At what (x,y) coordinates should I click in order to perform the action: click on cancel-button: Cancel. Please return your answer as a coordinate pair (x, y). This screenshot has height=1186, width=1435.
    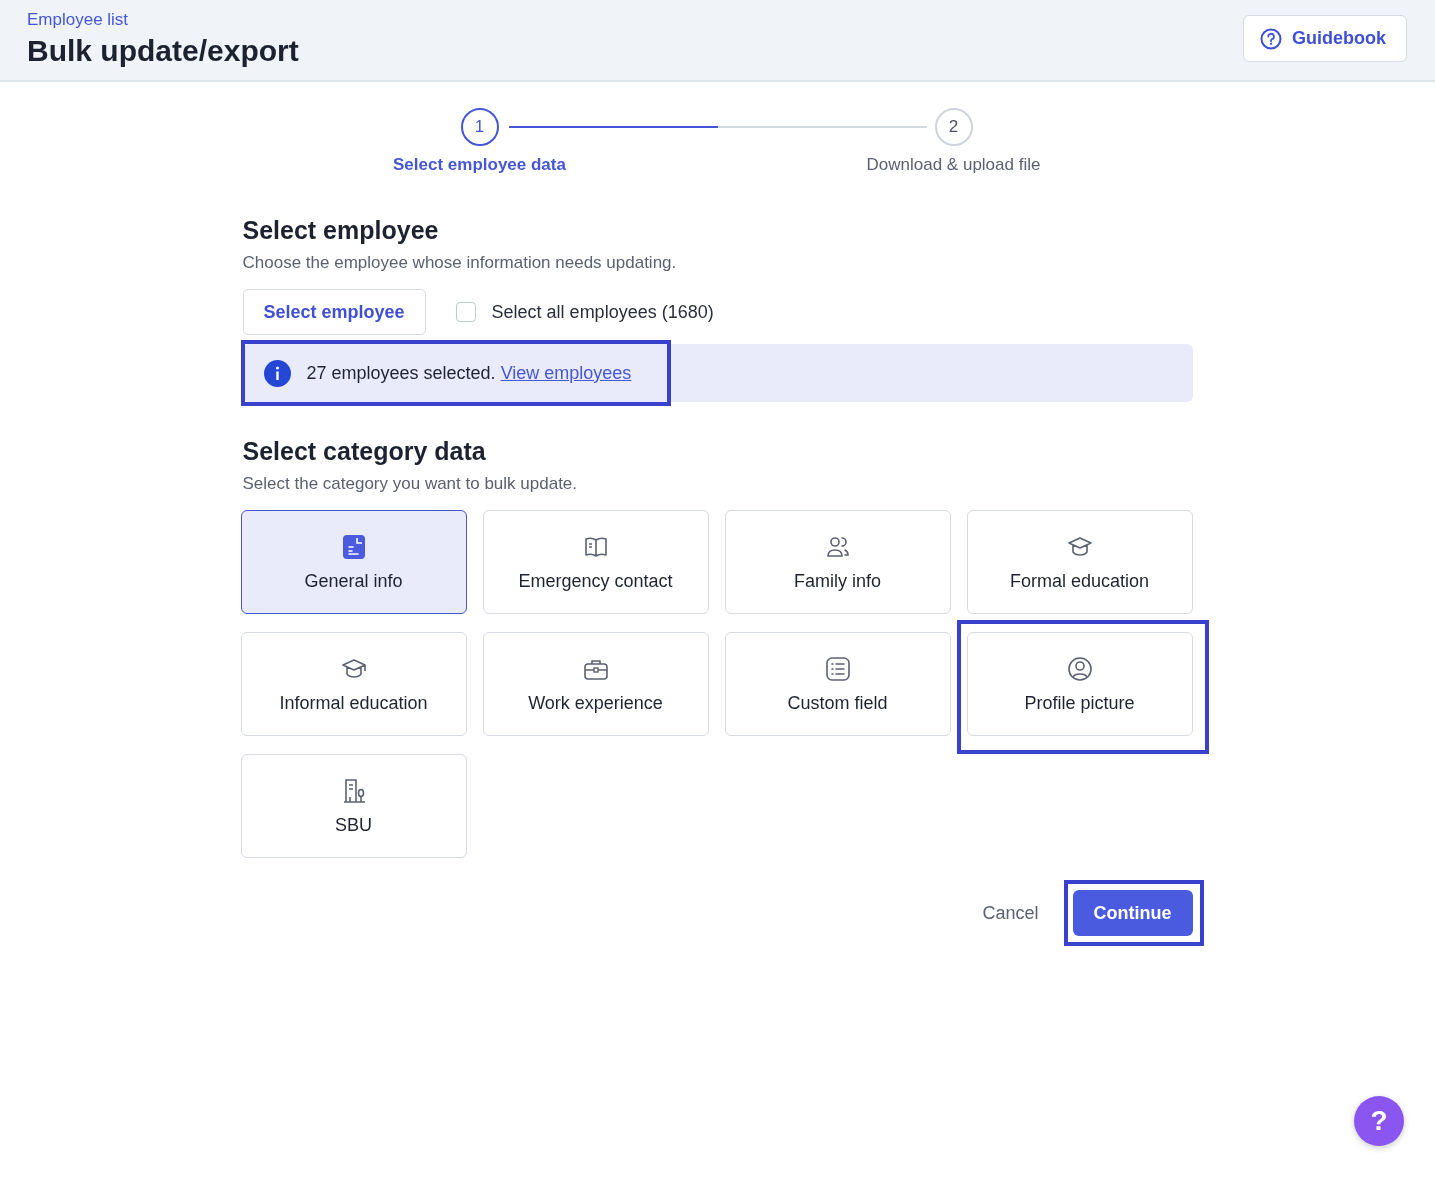
    Looking at the image, I should click on (1010, 913).